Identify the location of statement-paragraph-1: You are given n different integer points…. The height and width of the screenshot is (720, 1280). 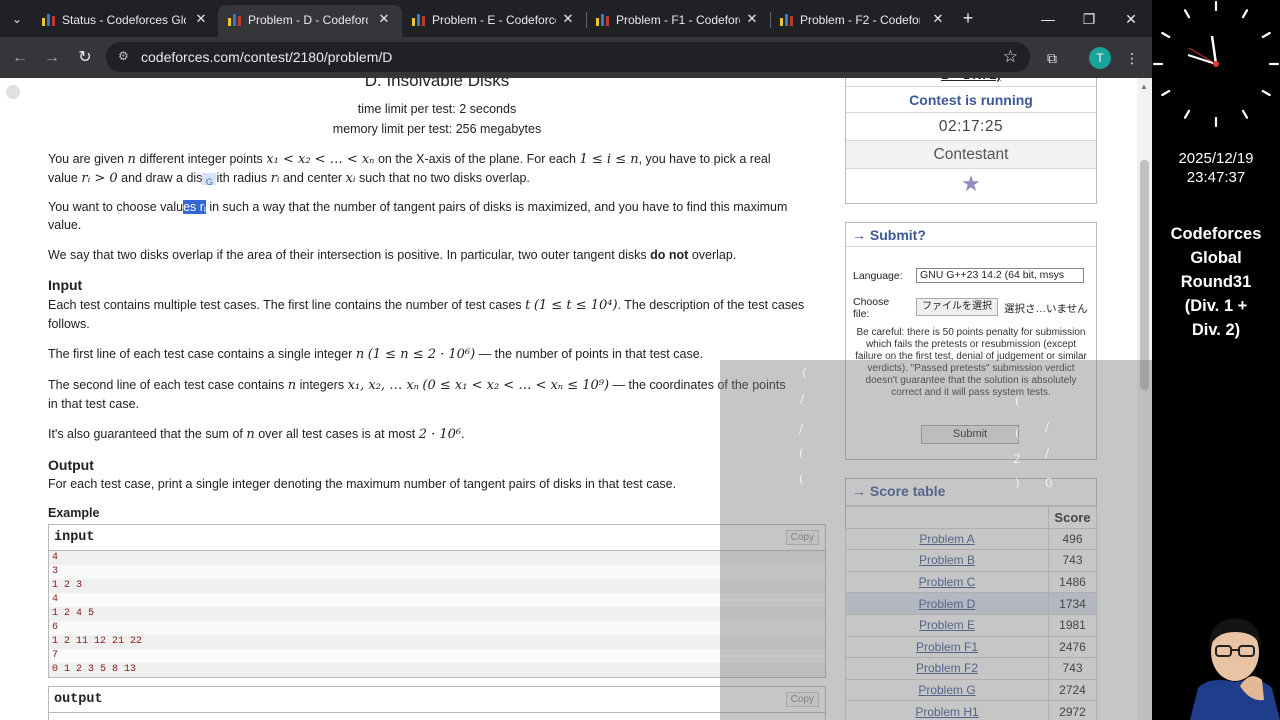
(409, 169).